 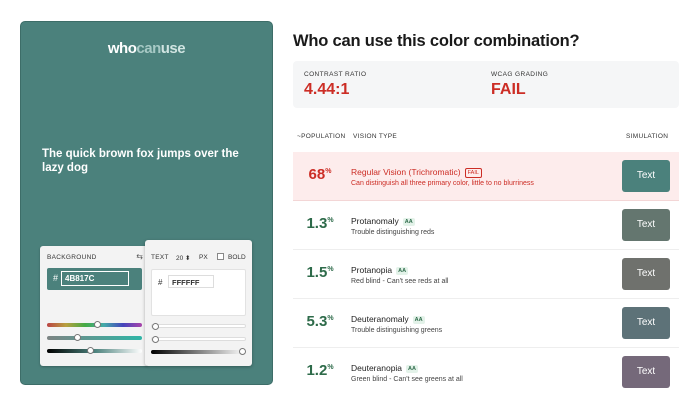 I want to click on saturation-slider, so click(x=94, y=337).